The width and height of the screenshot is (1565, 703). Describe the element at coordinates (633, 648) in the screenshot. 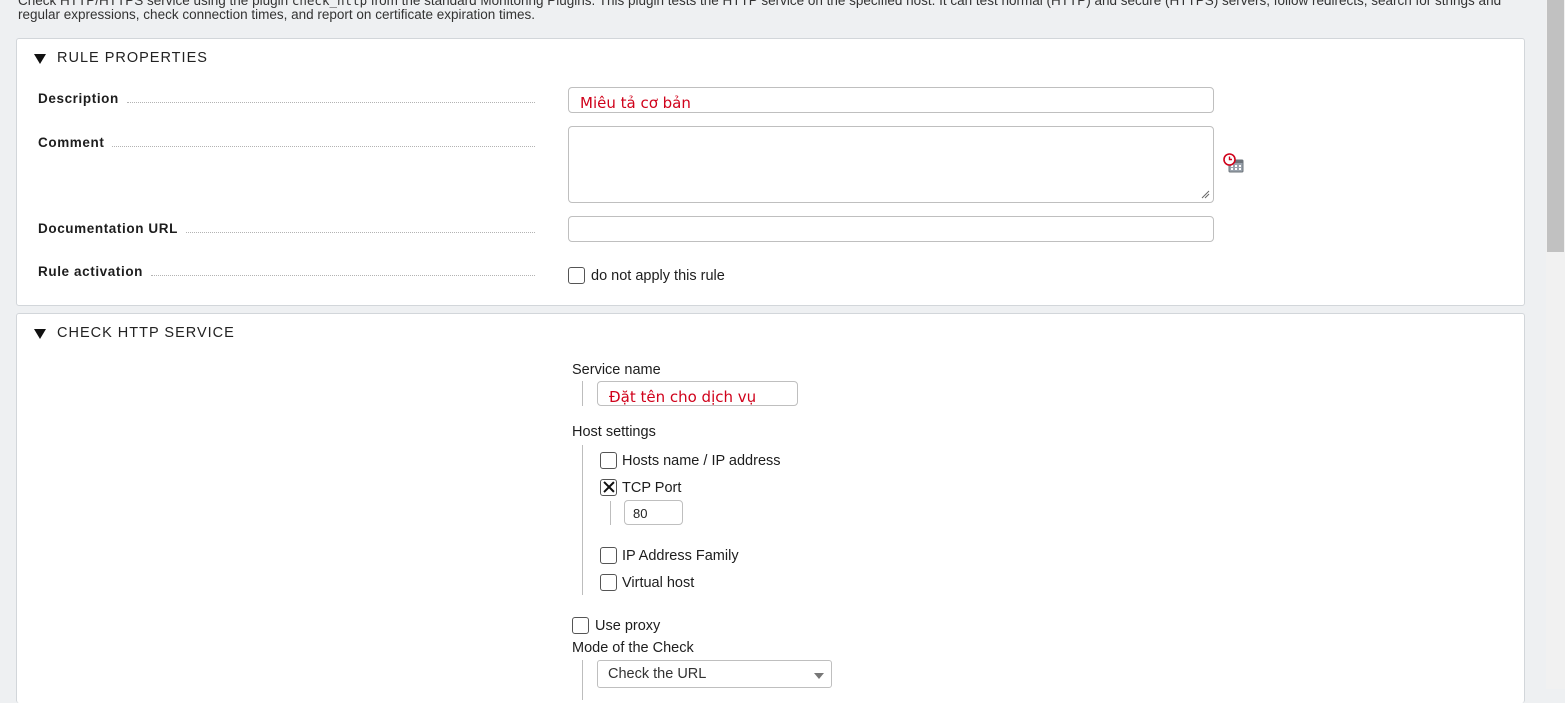

I see `mode-of-check-label: Mode of the Check` at that location.